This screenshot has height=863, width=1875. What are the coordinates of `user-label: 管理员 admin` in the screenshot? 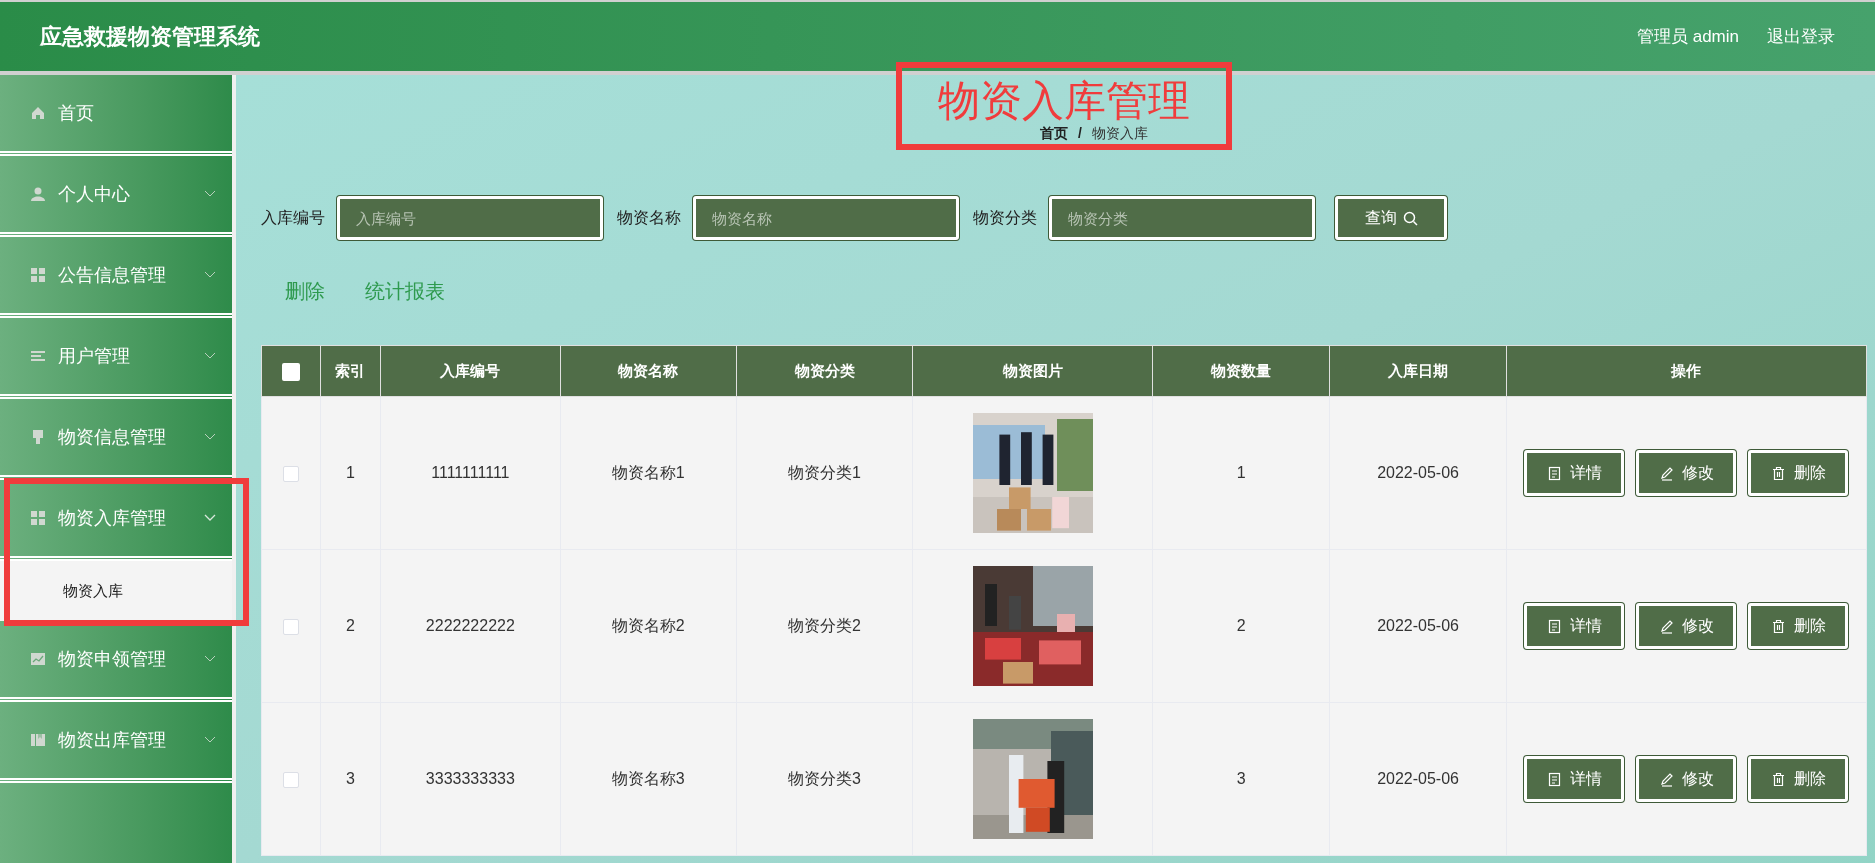 It's located at (1687, 36).